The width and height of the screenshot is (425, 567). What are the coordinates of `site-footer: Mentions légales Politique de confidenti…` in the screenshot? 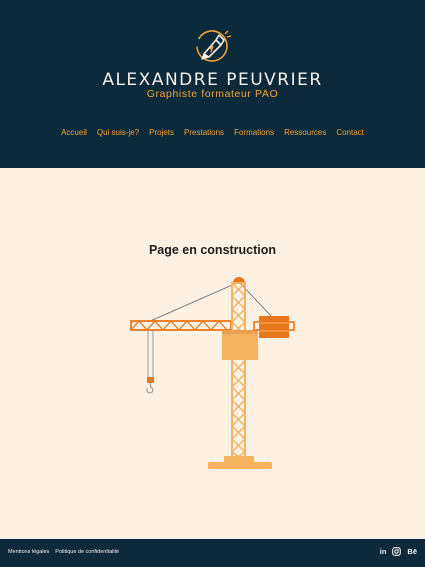 It's located at (212, 553).